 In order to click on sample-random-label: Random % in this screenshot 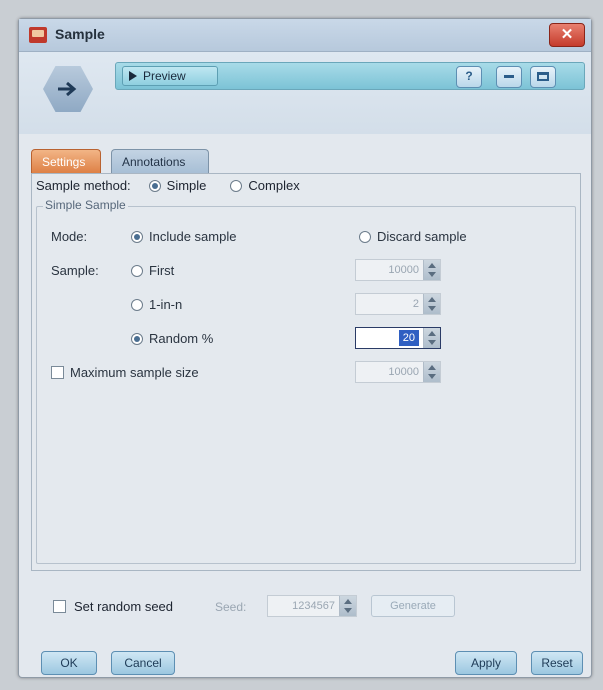, I will do `click(181, 338)`.